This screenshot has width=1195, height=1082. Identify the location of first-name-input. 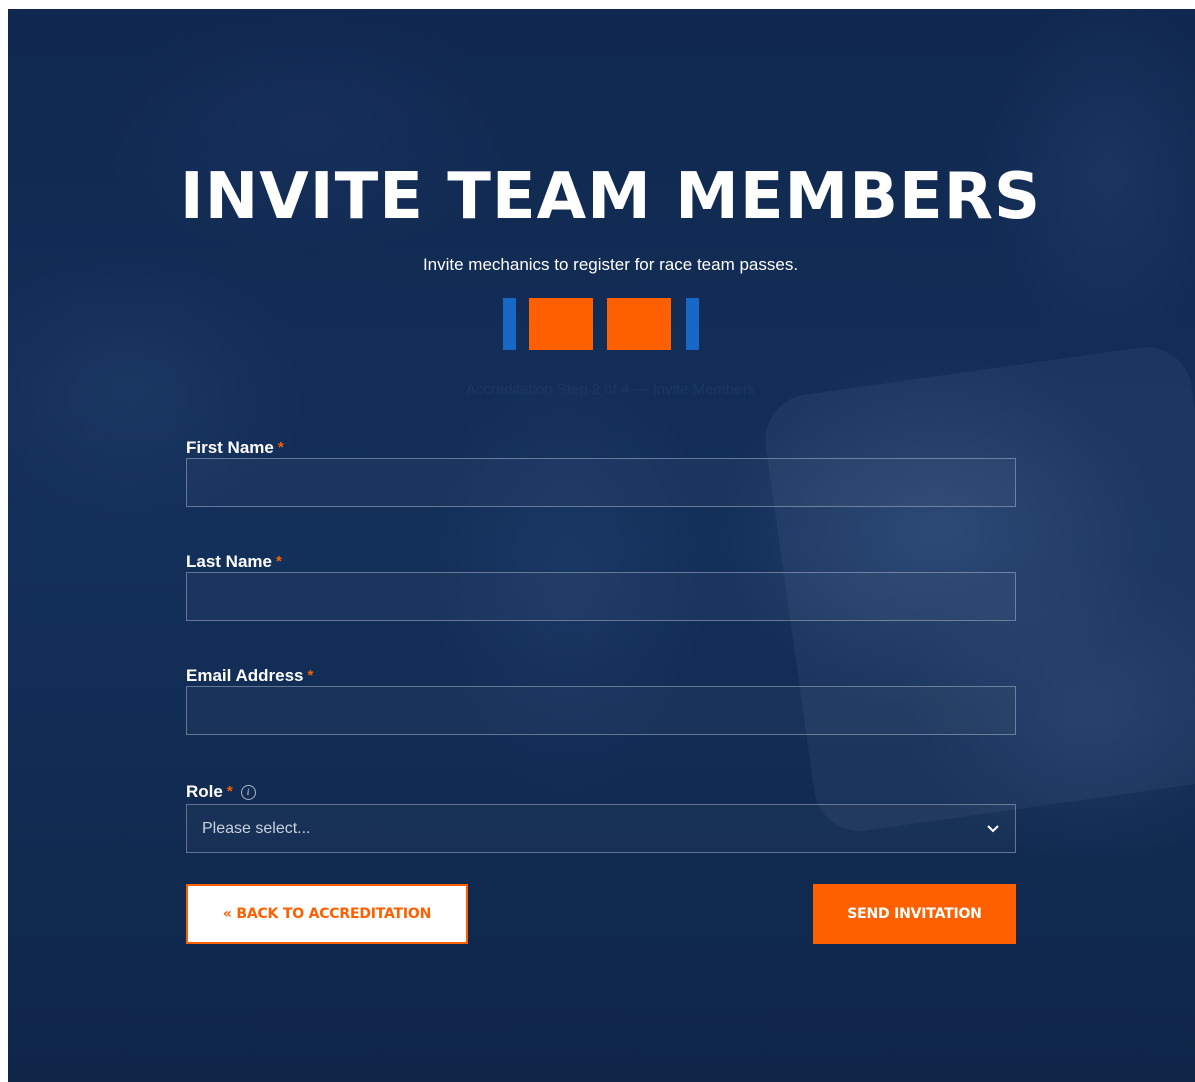
(601, 482).